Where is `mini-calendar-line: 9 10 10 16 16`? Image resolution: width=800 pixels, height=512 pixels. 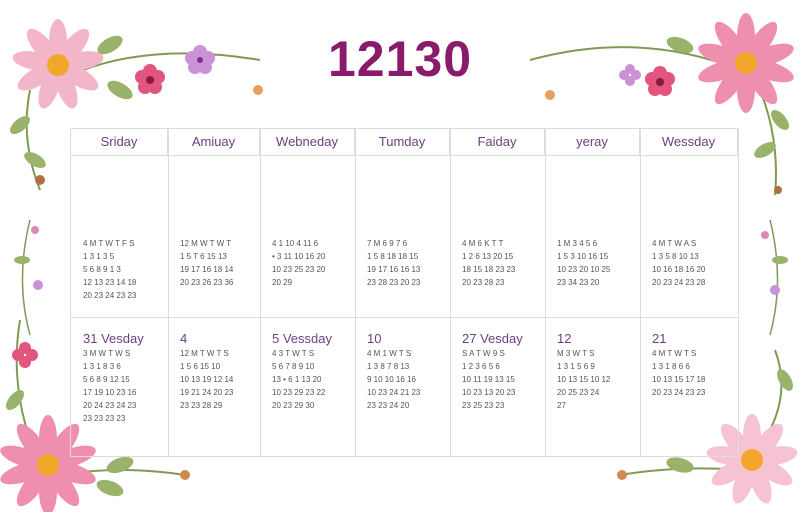
mini-calendar-line: 9 10 10 16 16 is located at coordinates (391, 379).